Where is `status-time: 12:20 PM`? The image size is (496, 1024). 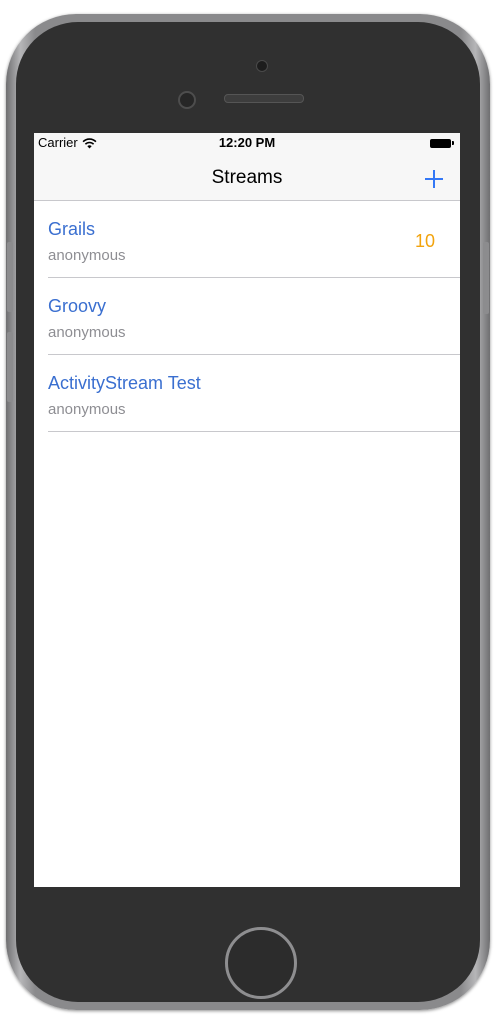
status-time: 12:20 PM is located at coordinates (247, 142).